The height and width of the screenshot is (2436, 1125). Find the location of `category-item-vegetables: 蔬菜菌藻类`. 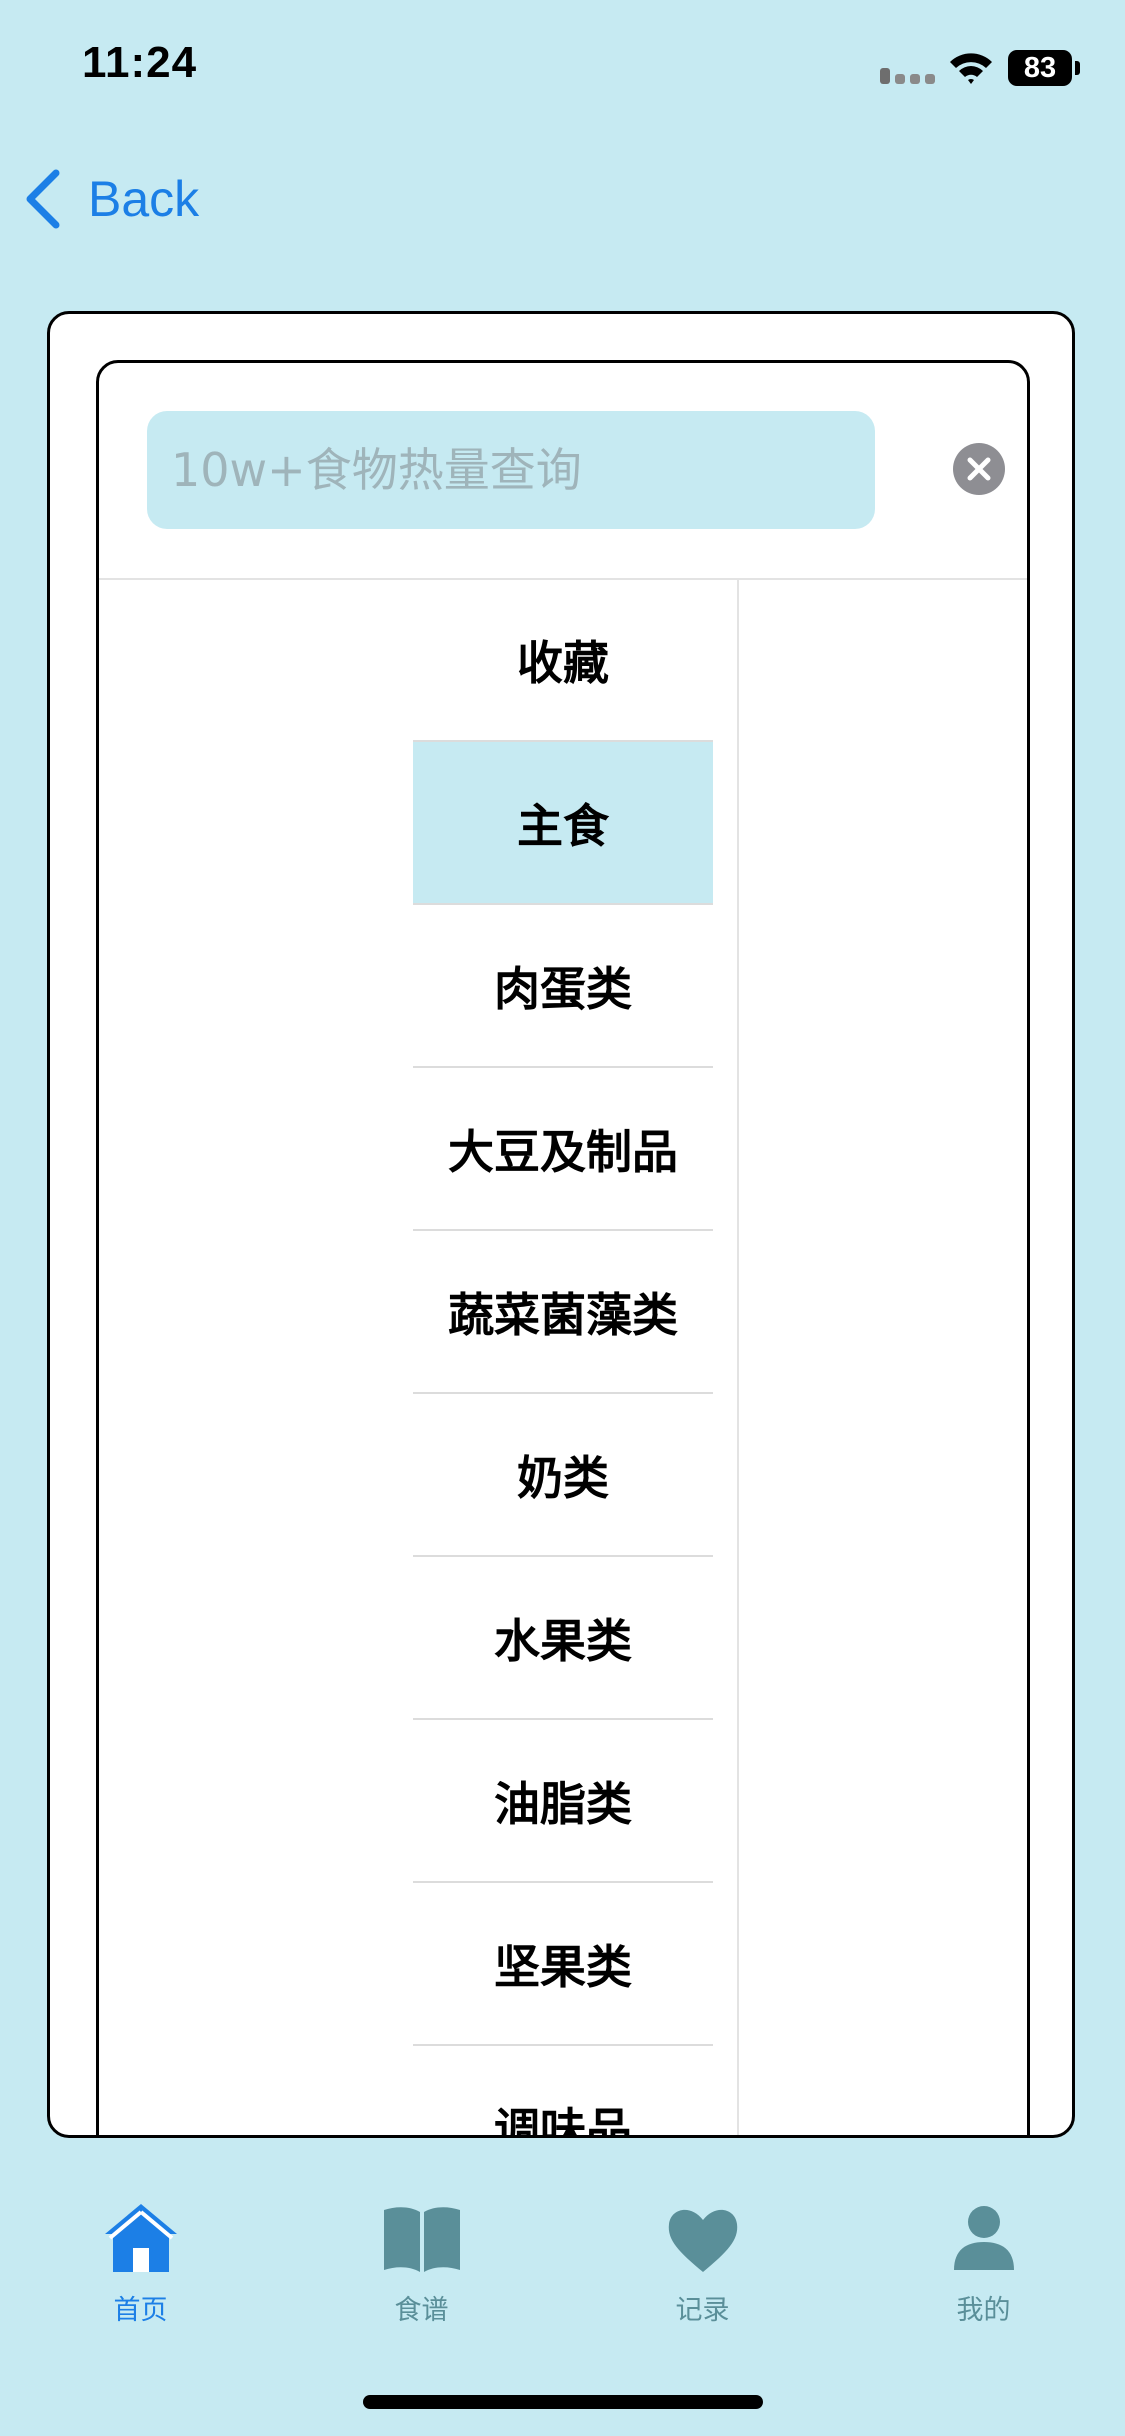

category-item-vegetables: 蔬菜菌藻类 is located at coordinates (563, 1312).